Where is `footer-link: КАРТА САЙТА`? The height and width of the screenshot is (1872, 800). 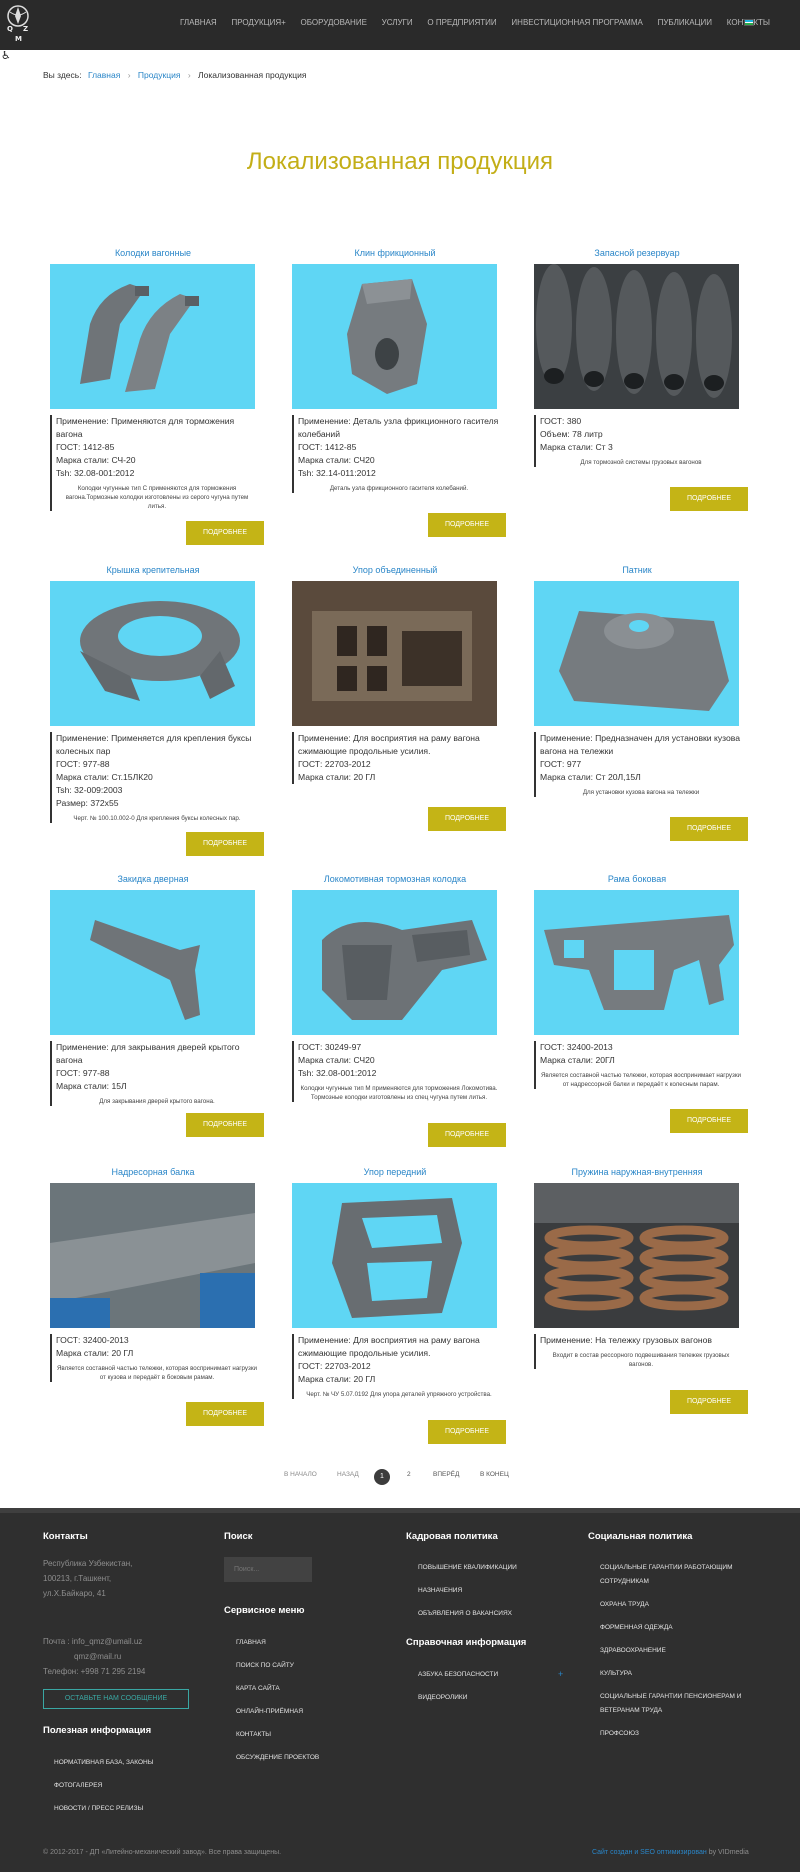
footer-link: КАРТА САЙТА is located at coordinates (258, 1688).